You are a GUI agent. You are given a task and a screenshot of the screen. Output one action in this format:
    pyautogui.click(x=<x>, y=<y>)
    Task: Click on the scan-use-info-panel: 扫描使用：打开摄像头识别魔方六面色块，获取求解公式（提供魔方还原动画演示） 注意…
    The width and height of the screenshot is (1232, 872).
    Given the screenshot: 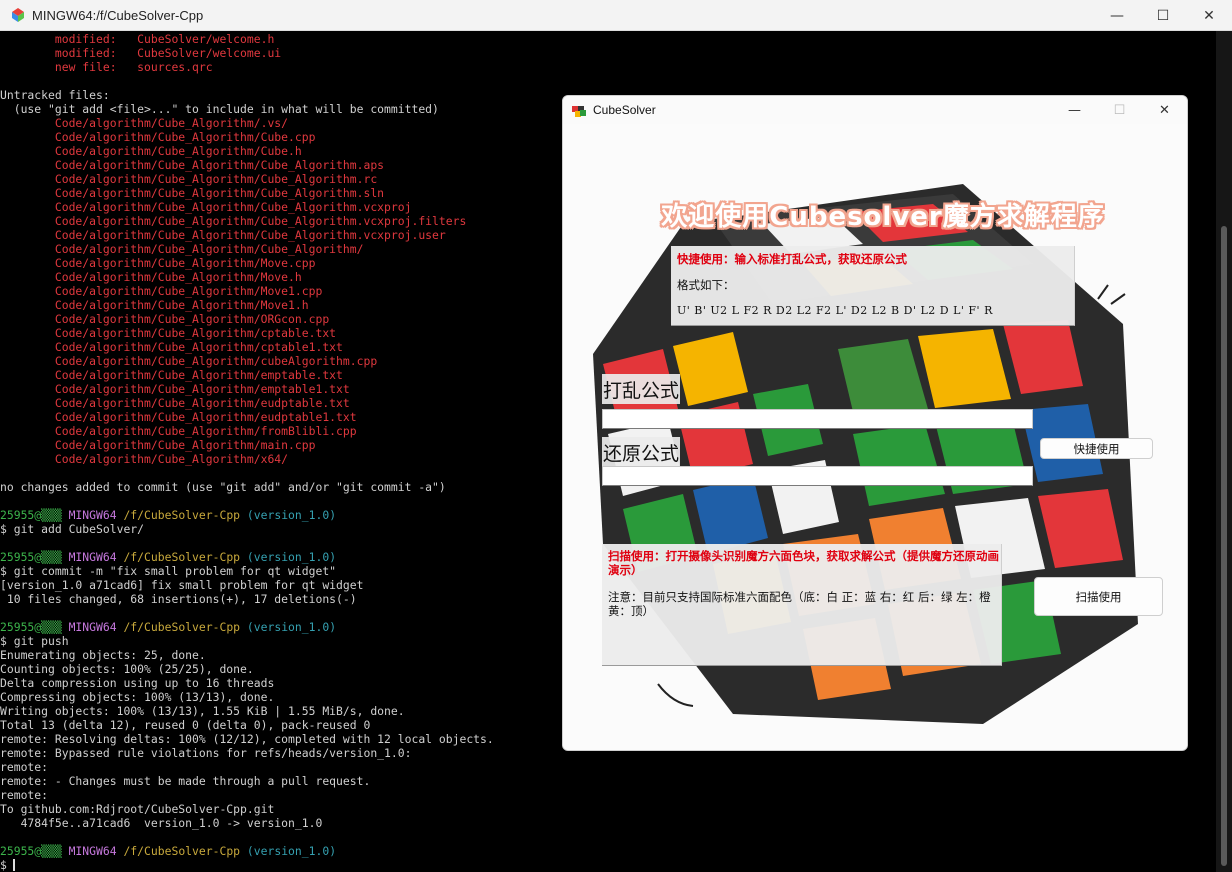 What is the action you would take?
    pyautogui.click(x=802, y=605)
    